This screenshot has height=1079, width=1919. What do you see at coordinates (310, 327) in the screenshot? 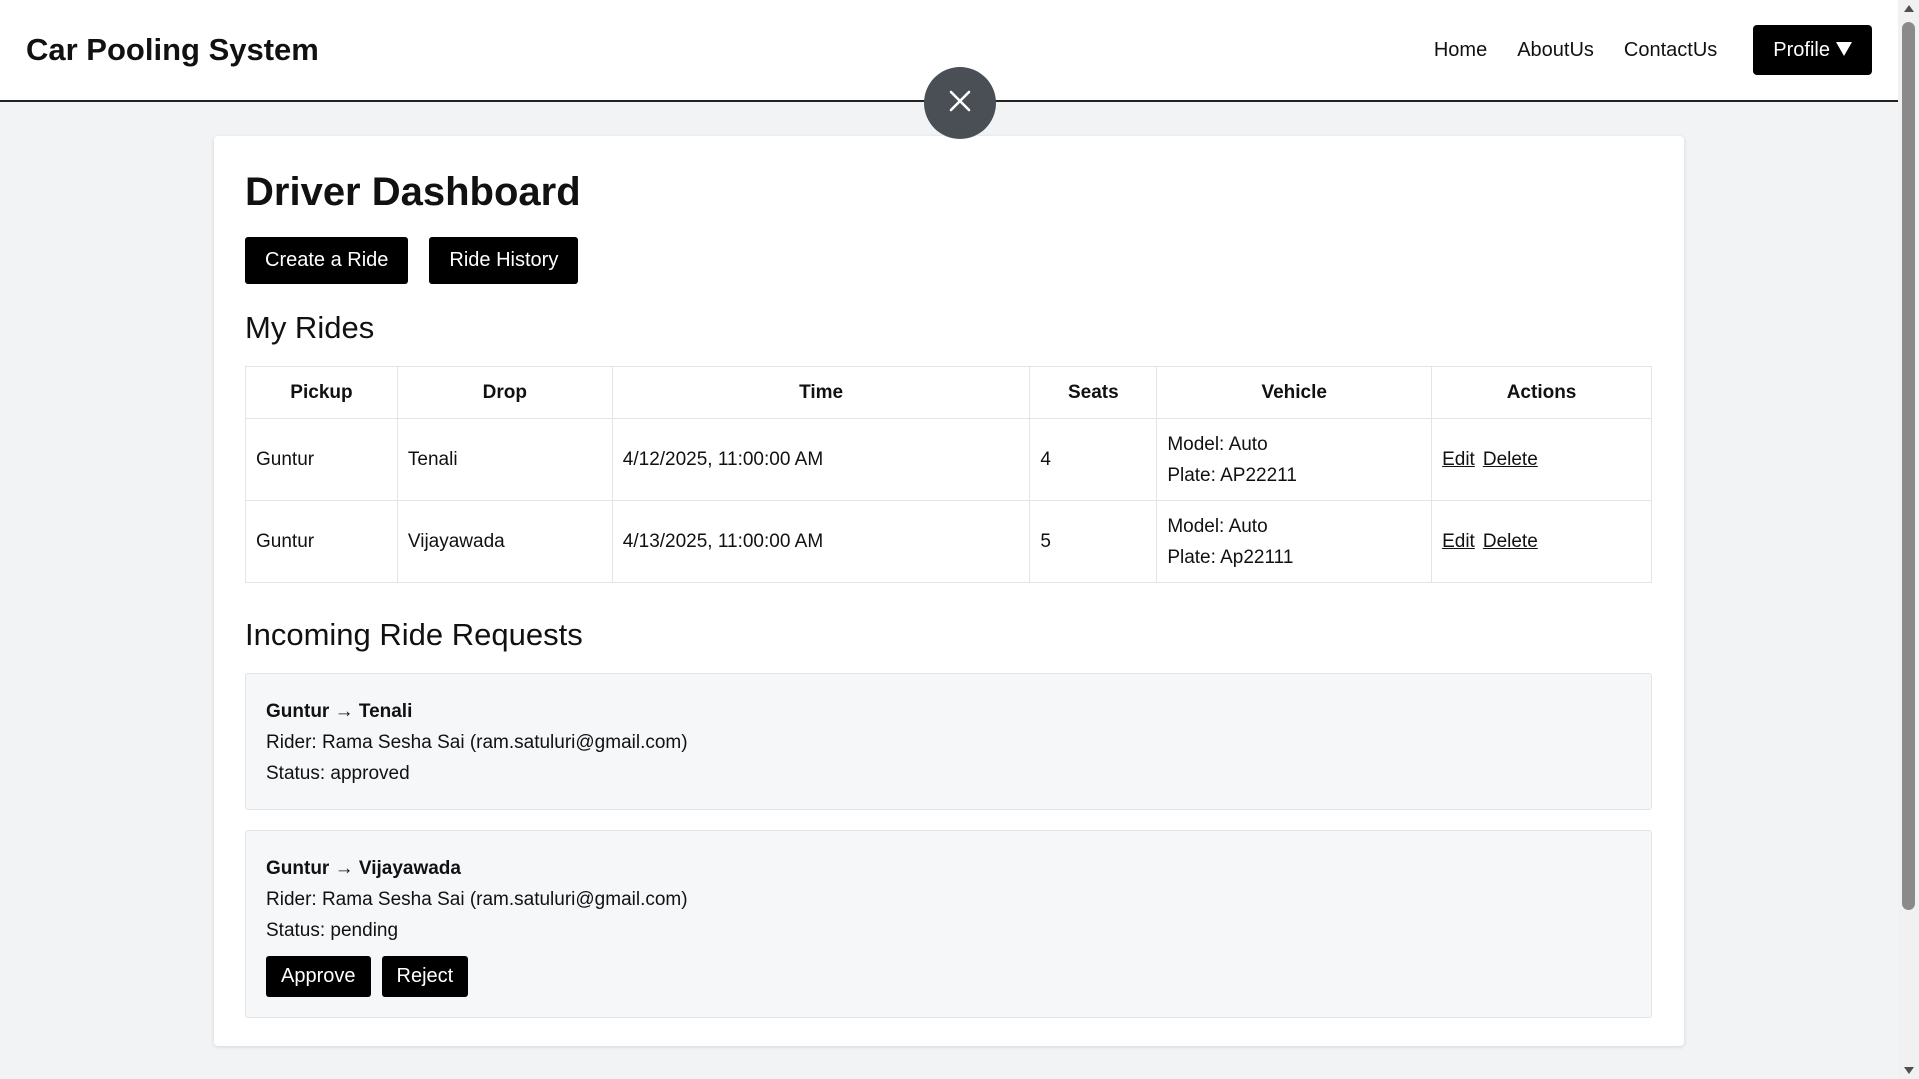
I see `my-rides-heading: My Rides` at bounding box center [310, 327].